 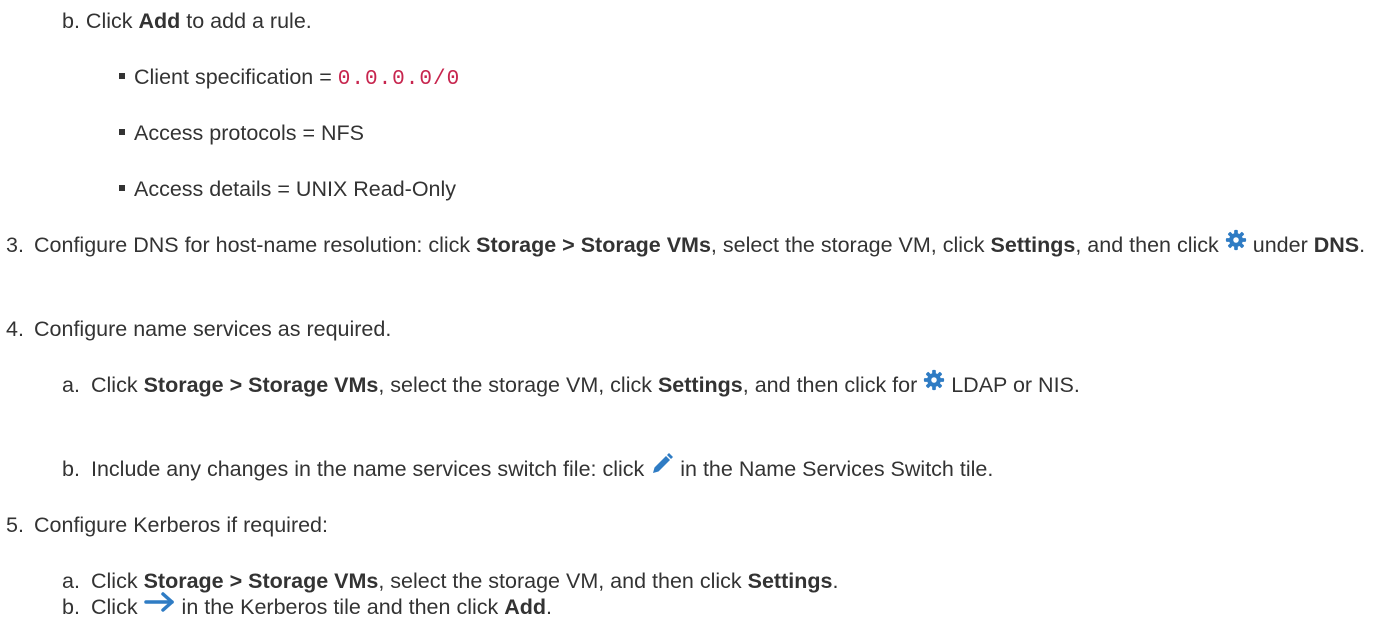 I want to click on bullet-client-specification: Client specification = 0.0.0.0/0, so click(x=289, y=78).